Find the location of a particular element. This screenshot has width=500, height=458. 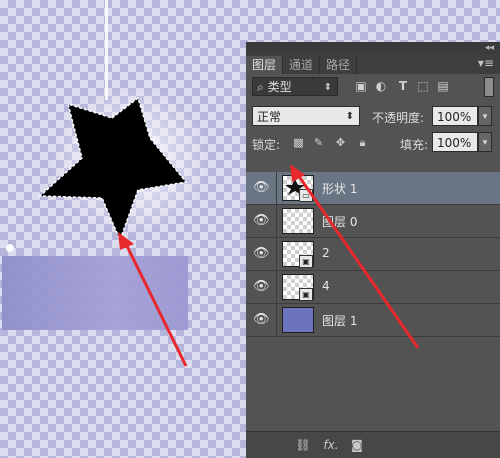

lock-all-icon: 🔒︎ is located at coordinates (362, 142).